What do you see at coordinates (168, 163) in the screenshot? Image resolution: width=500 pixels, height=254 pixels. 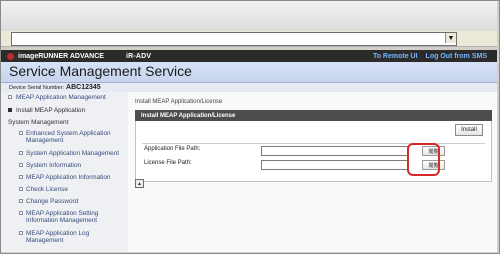 I see `license-file-path-label: License File Path:` at bounding box center [168, 163].